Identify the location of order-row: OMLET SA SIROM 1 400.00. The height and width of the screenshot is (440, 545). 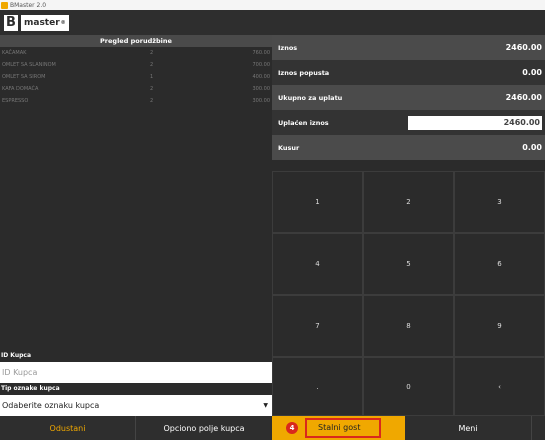
(136, 77).